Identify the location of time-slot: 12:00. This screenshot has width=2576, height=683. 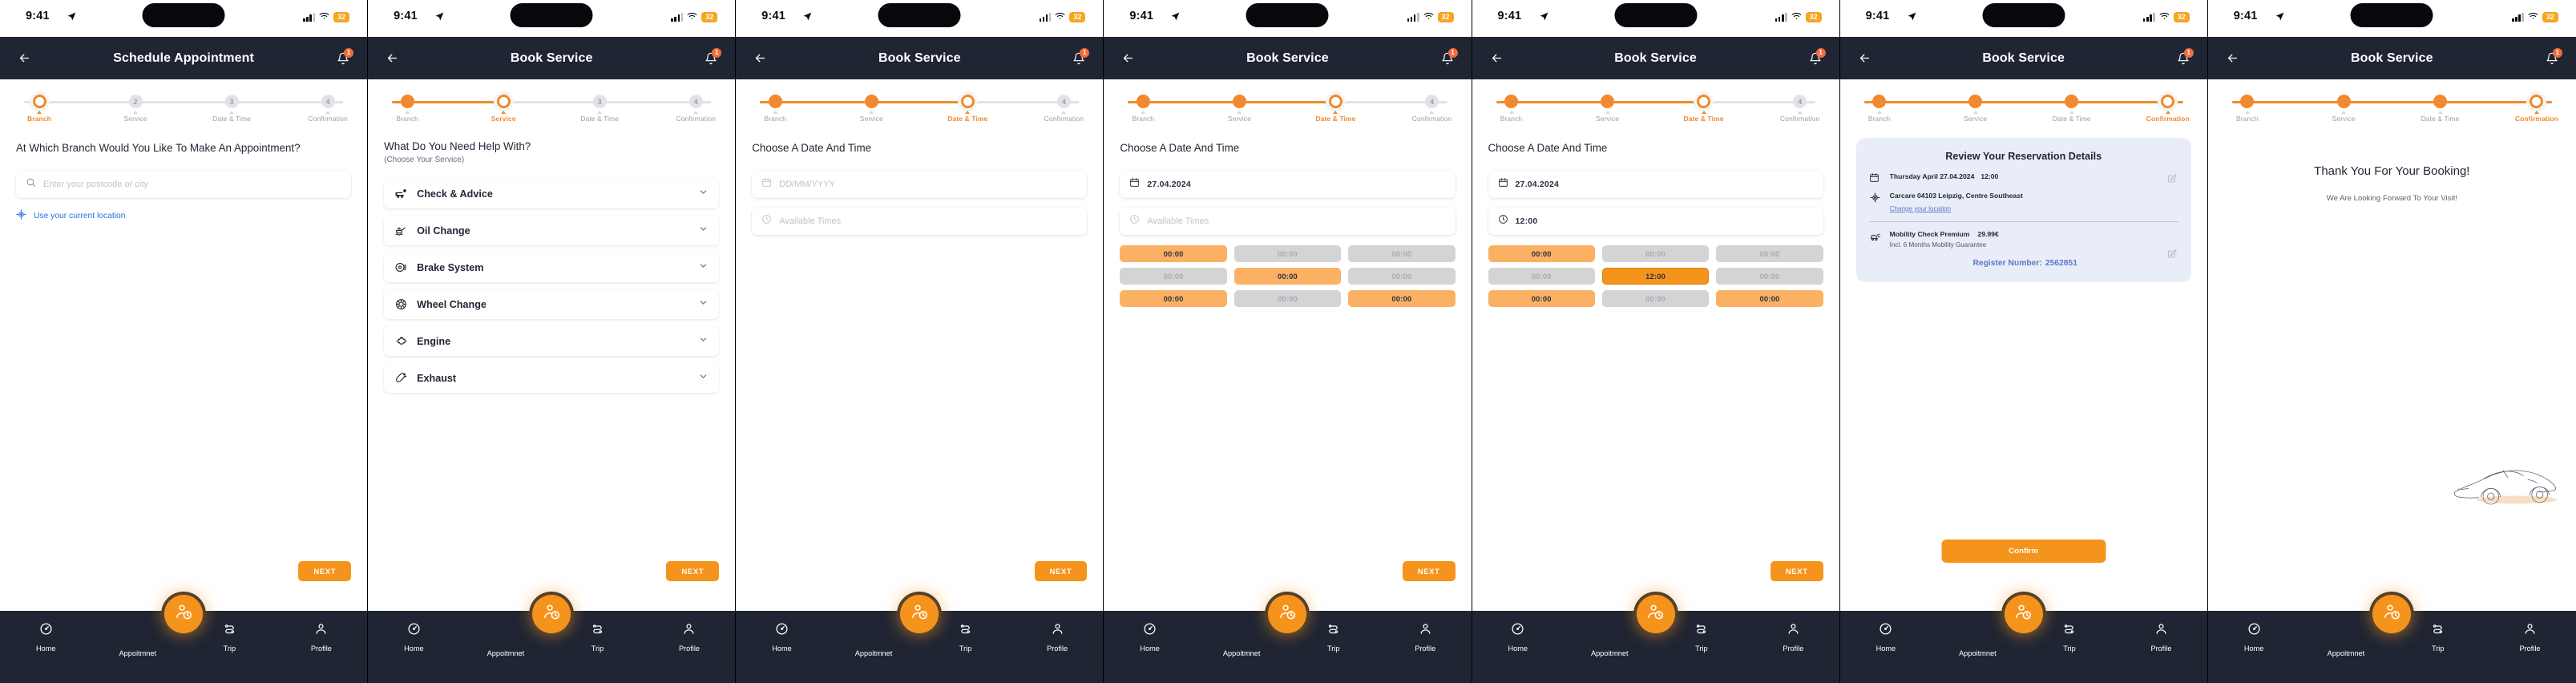
(1656, 276).